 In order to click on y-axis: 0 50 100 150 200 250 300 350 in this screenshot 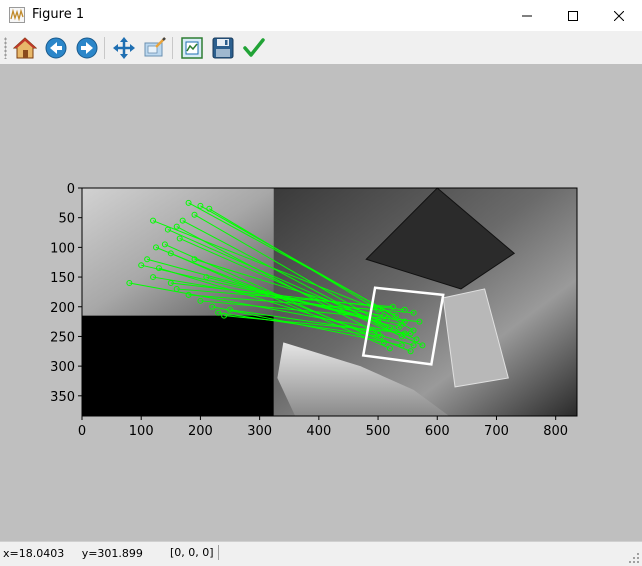, I will do `click(66, 293)`.